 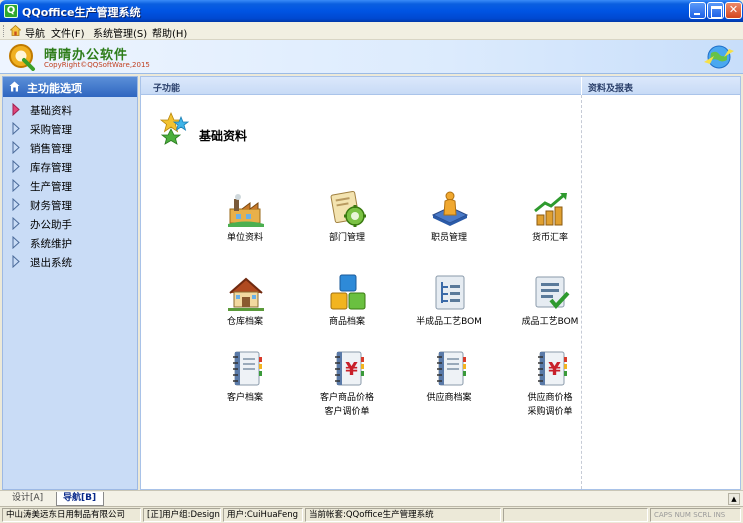 I want to click on copyright-text: CopyRight©QQSoftWare,2015, so click(x=97, y=65).